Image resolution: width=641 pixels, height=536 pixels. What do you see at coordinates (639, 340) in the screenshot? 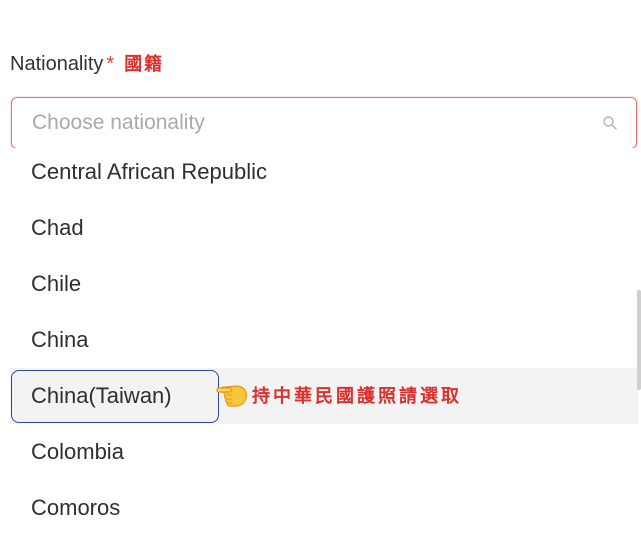
I see `dropdown-scrollbar` at bounding box center [639, 340].